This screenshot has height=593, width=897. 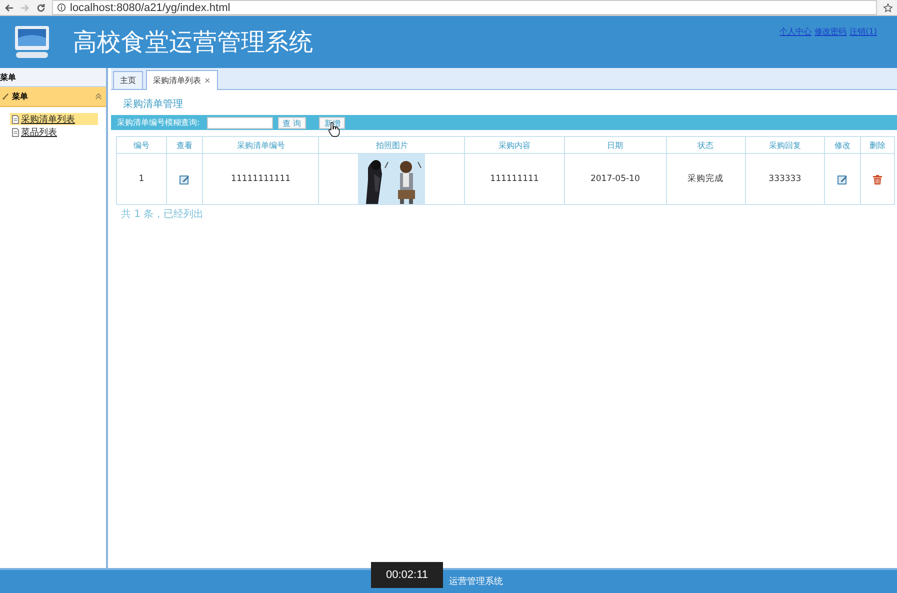 What do you see at coordinates (153, 105) in the screenshot?
I see `page-title: 采购清单管理` at bounding box center [153, 105].